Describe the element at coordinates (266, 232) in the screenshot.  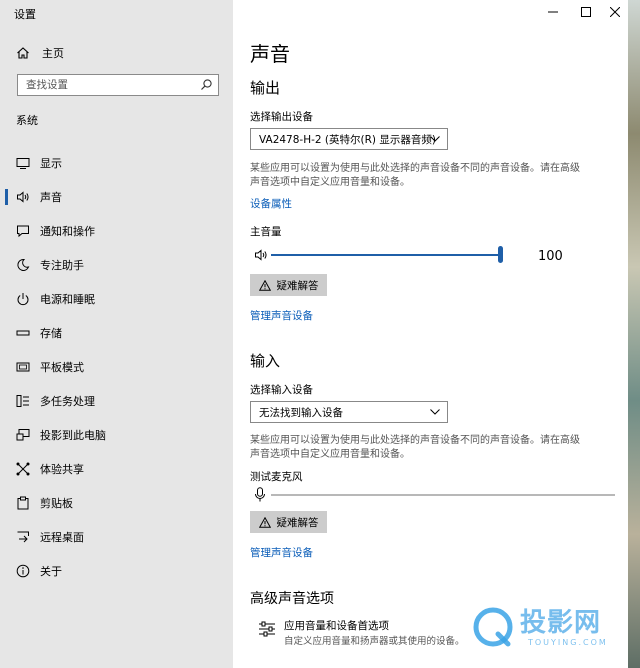
I see `master-volume-label: 主音量` at that location.